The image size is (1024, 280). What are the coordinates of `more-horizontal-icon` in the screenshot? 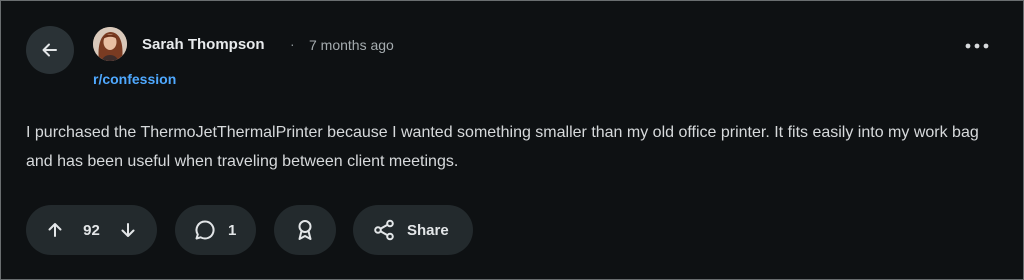 It's located at (977, 46).